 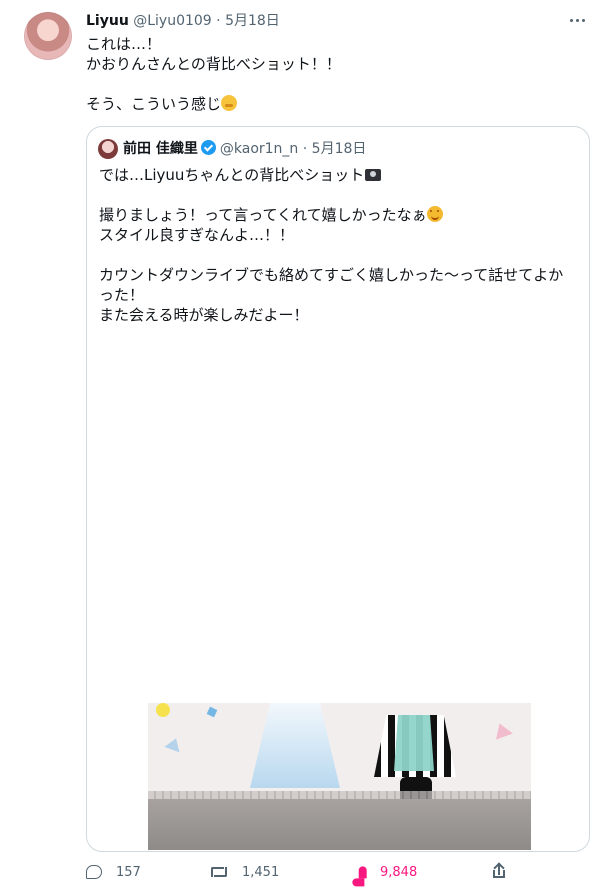 I want to click on tweet-actions: 157 1,451 9,848, so click(x=340, y=873).